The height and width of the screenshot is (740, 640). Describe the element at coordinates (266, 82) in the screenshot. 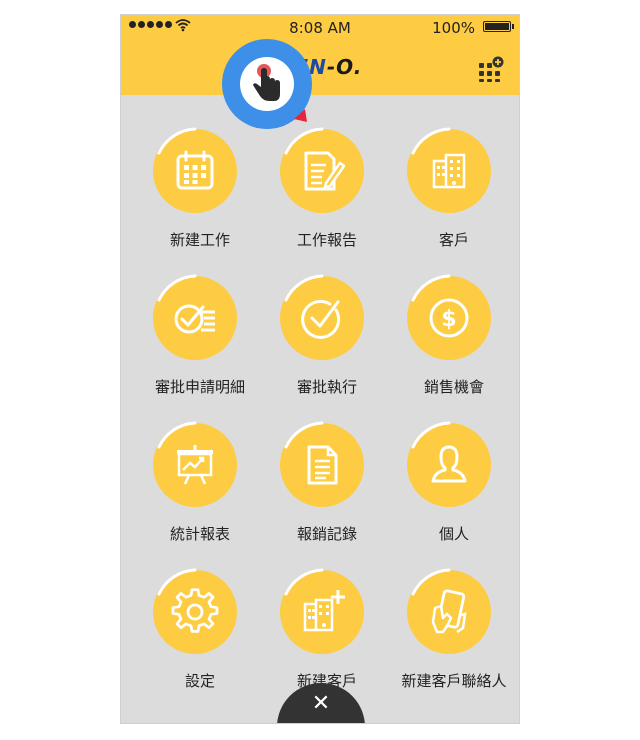

I see `hand-pointer-icon` at that location.